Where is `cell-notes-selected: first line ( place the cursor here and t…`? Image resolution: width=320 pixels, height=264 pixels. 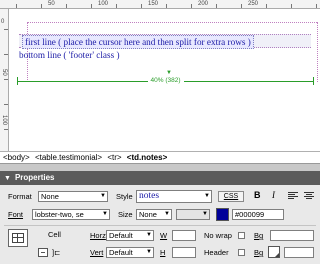 cell-notes-selected: first line ( place the cursor here and t… is located at coordinates (138, 42).